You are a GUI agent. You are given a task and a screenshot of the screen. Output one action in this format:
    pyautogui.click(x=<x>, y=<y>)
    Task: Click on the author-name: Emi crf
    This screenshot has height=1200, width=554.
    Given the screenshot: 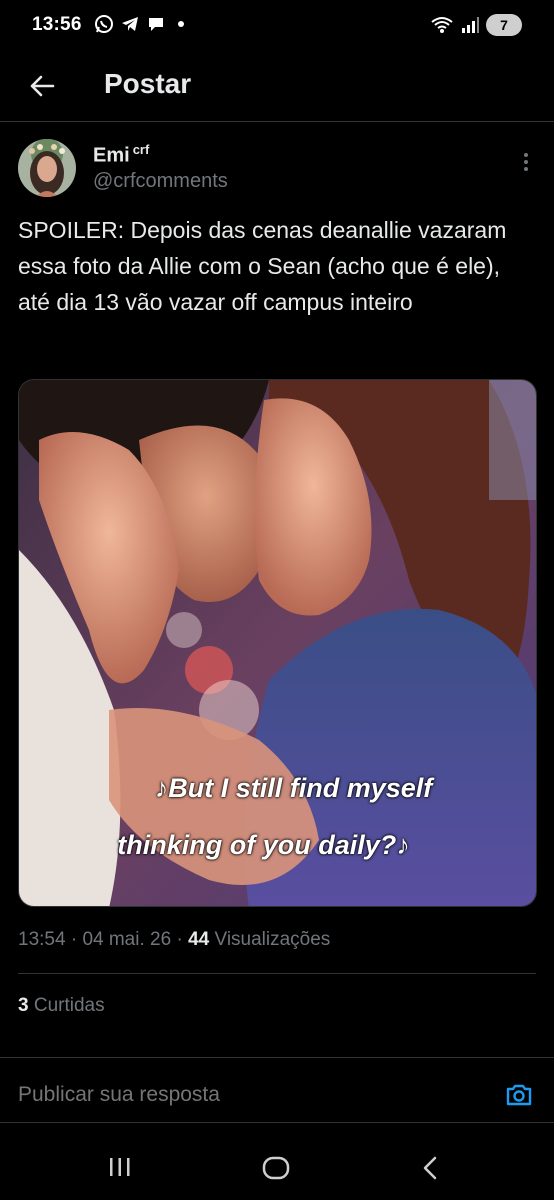 What is the action you would take?
    pyautogui.click(x=121, y=155)
    